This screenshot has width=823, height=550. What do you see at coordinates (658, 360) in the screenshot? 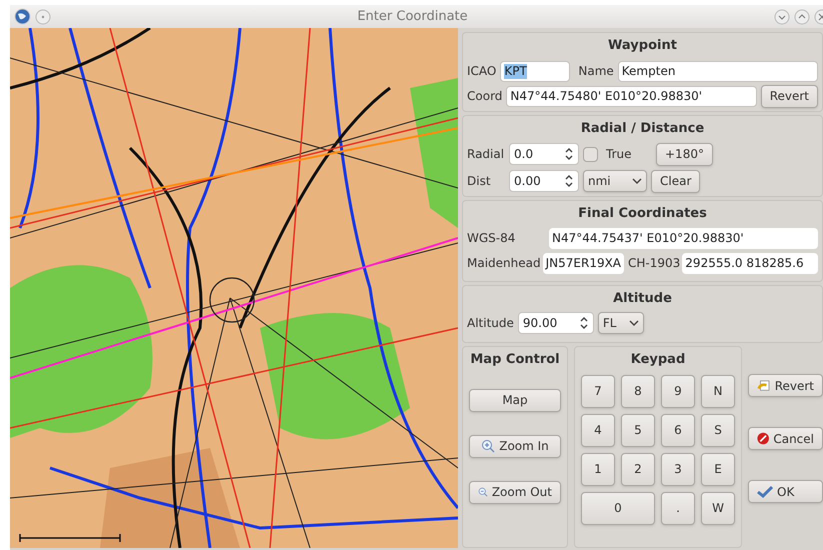
I see `group-title: Keypad` at bounding box center [658, 360].